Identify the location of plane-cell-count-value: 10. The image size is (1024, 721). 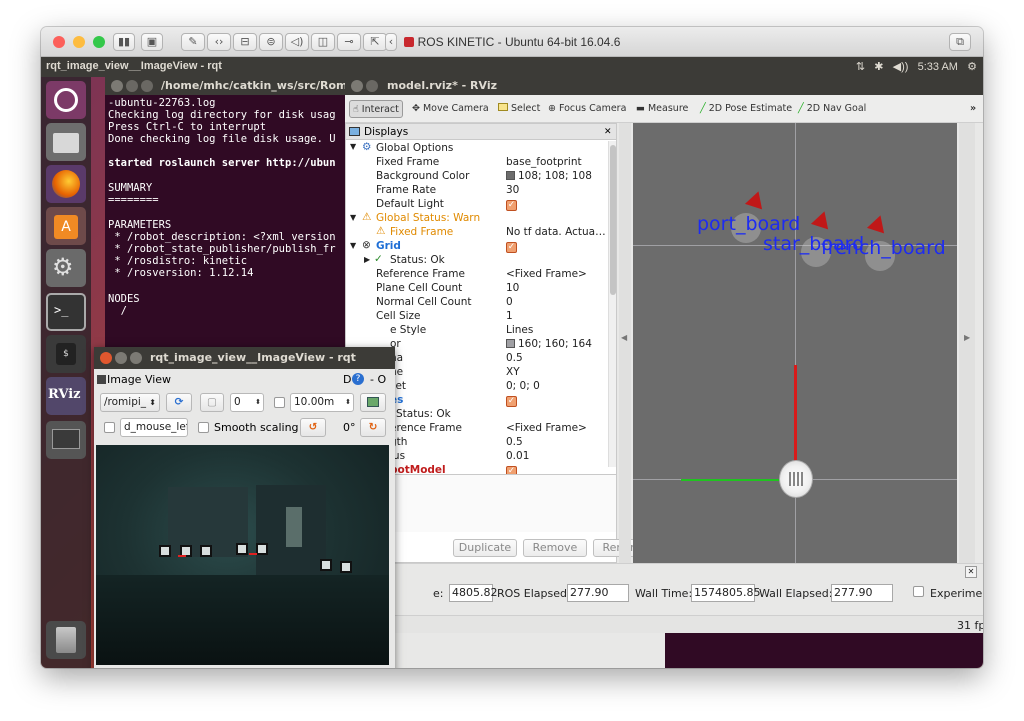
(512, 288).